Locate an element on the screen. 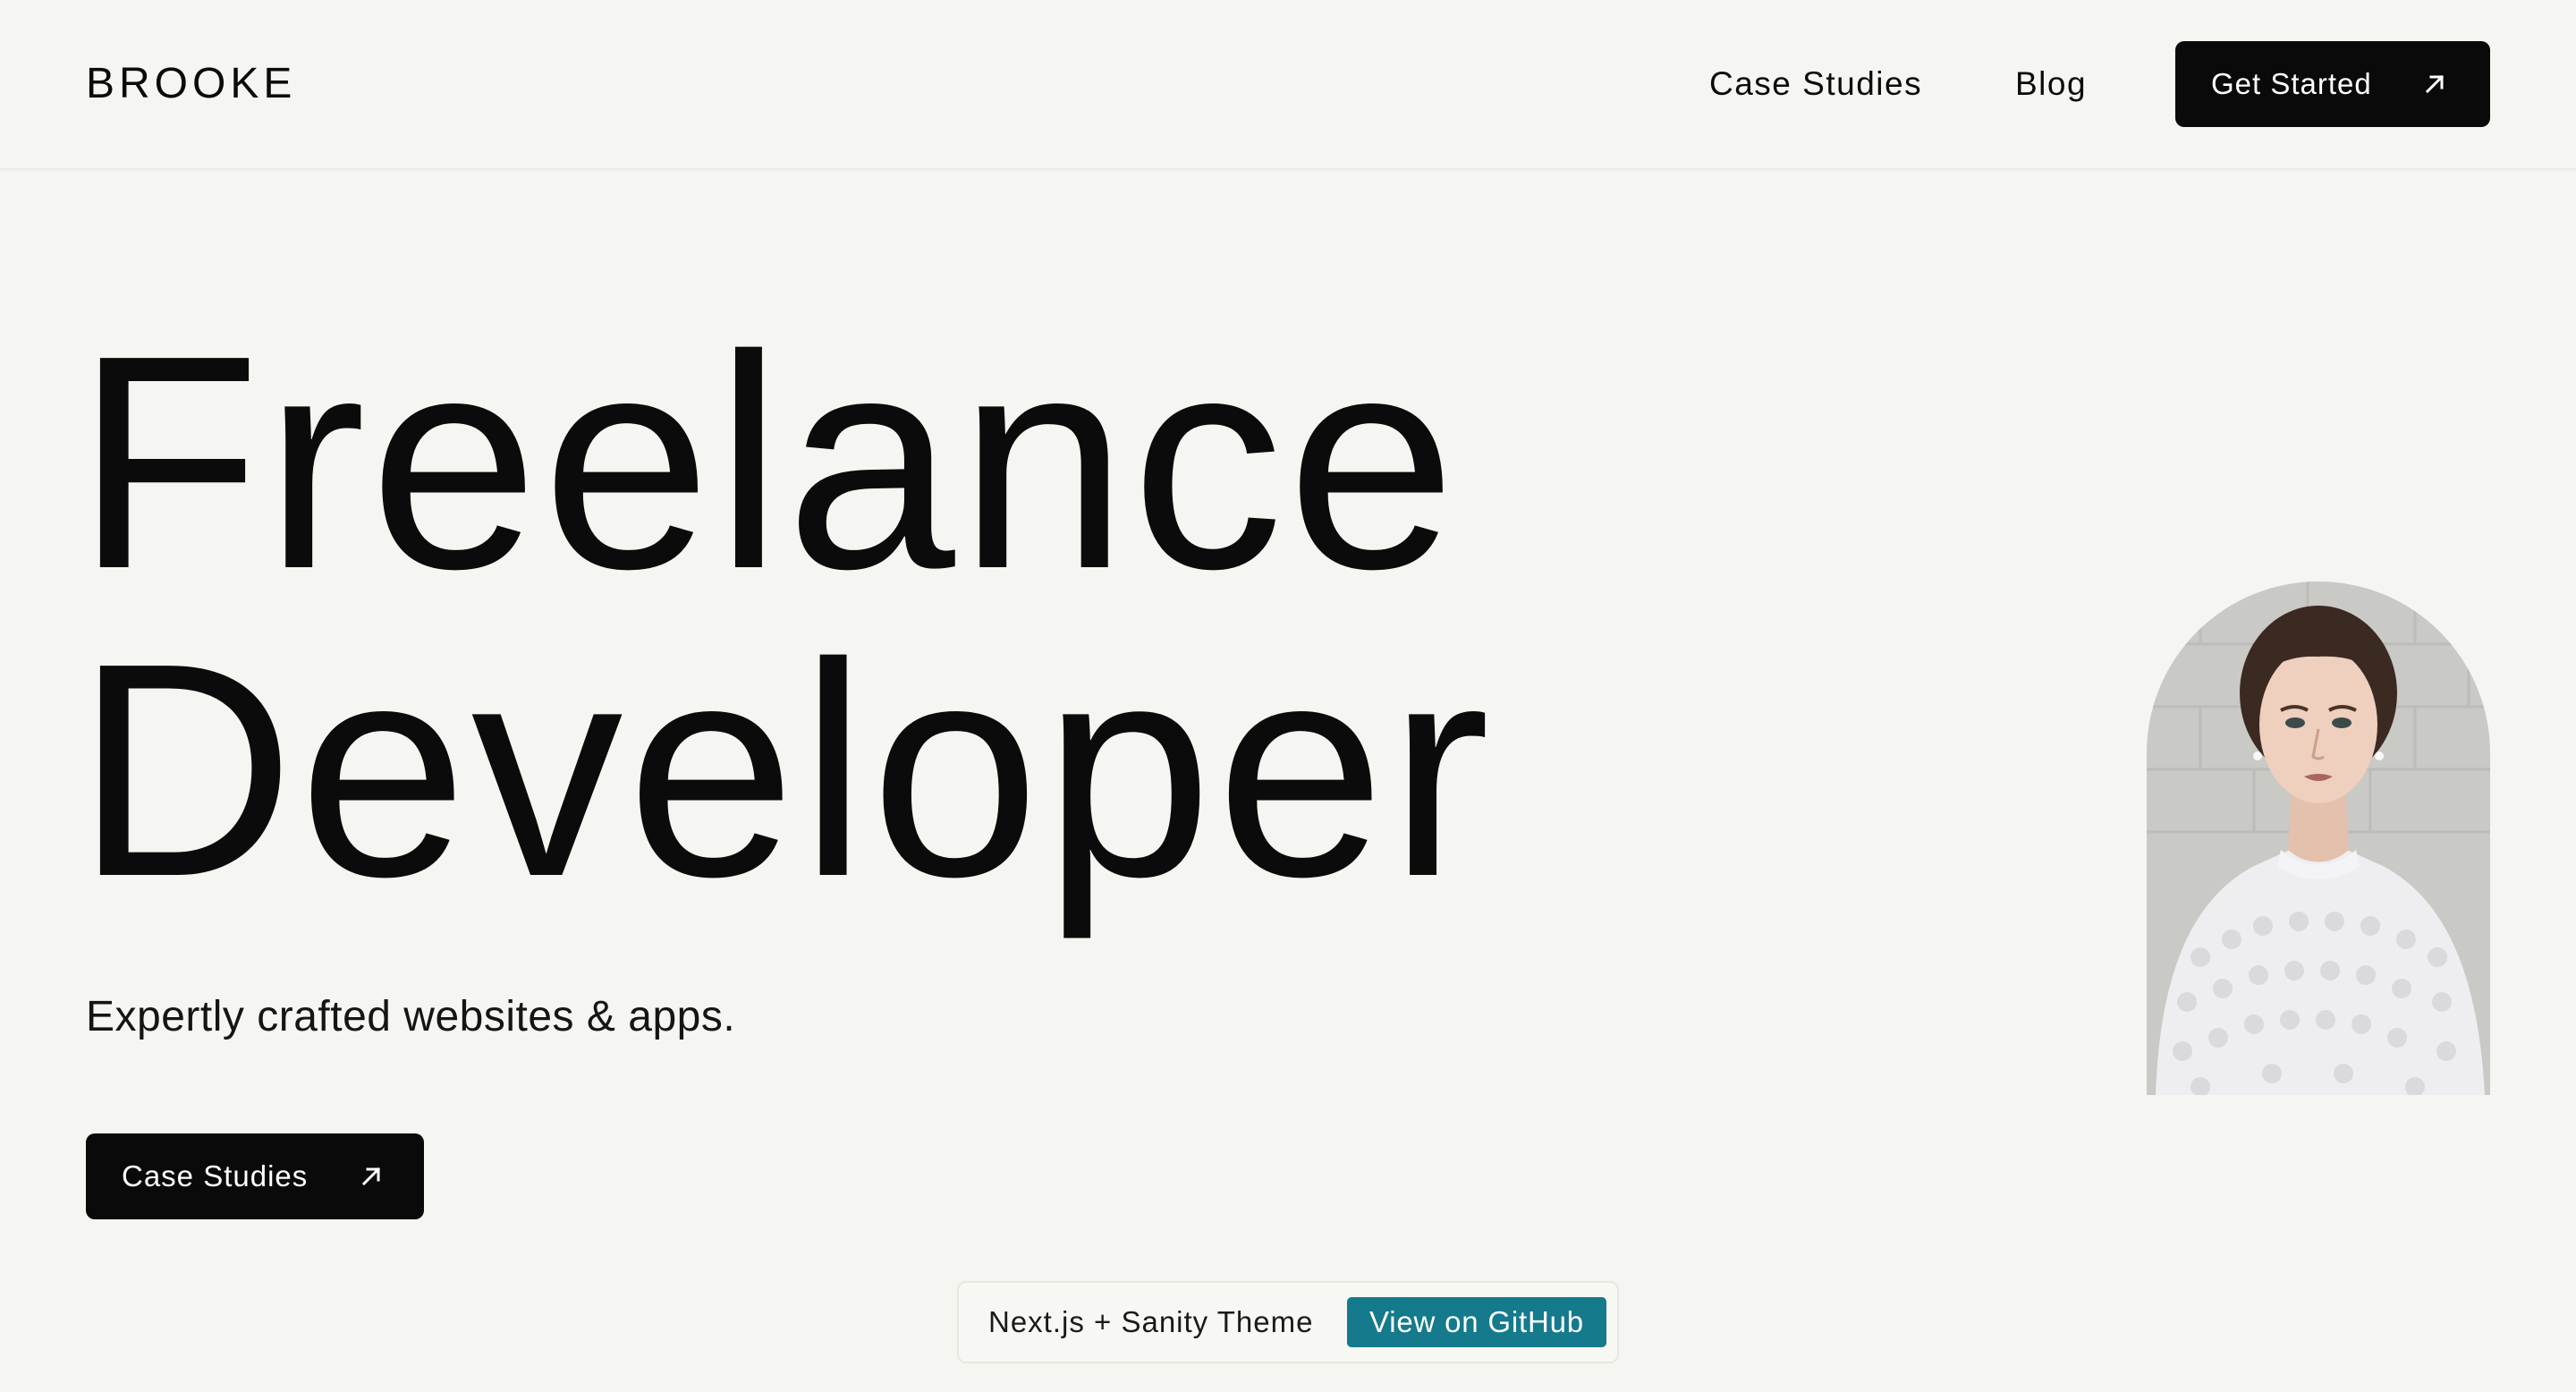 Image resolution: width=2576 pixels, height=1392 pixels. hero-subtitle: Expertly crafted websites & apps. is located at coordinates (411, 1016).